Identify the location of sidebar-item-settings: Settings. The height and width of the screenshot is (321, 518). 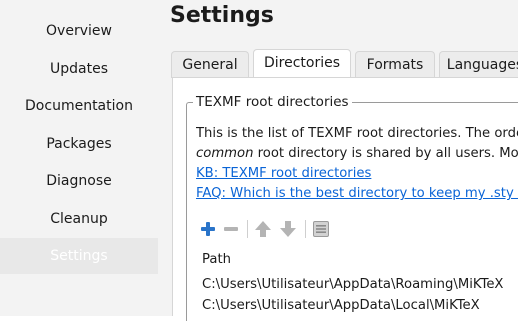
(79, 256).